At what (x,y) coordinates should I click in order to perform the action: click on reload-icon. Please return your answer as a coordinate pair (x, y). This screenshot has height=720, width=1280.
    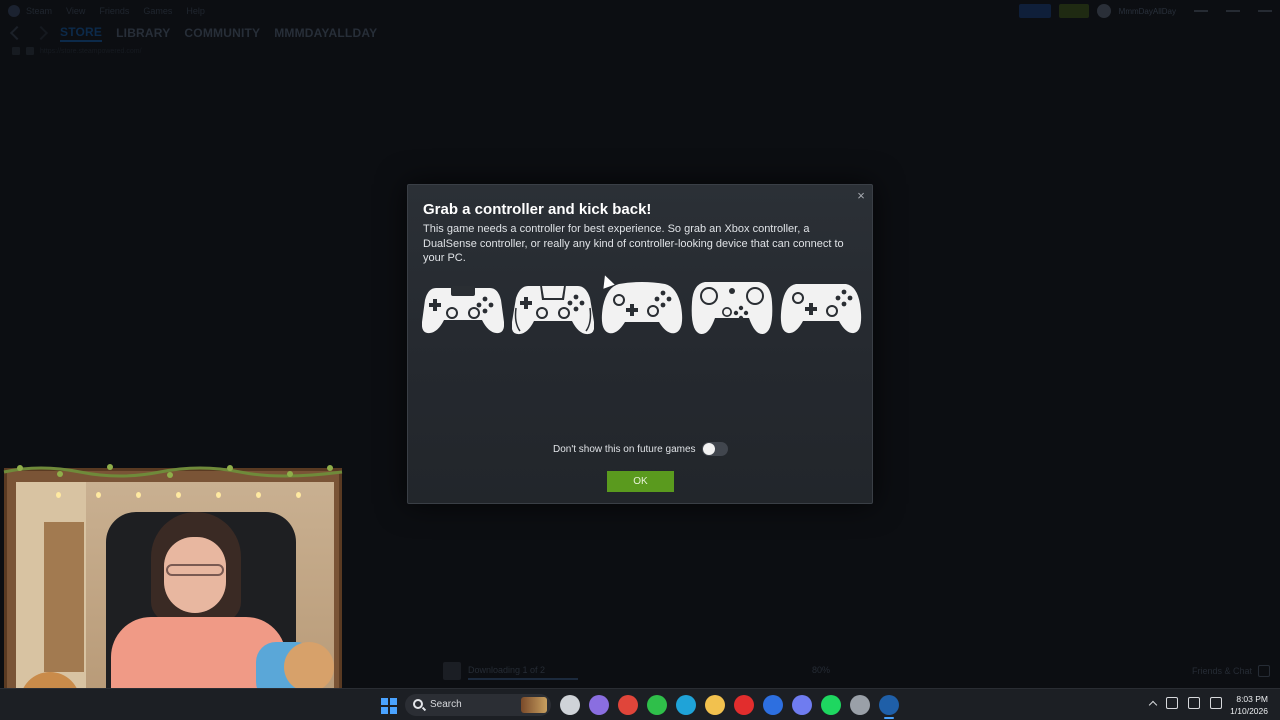
    Looking at the image, I should click on (16, 51).